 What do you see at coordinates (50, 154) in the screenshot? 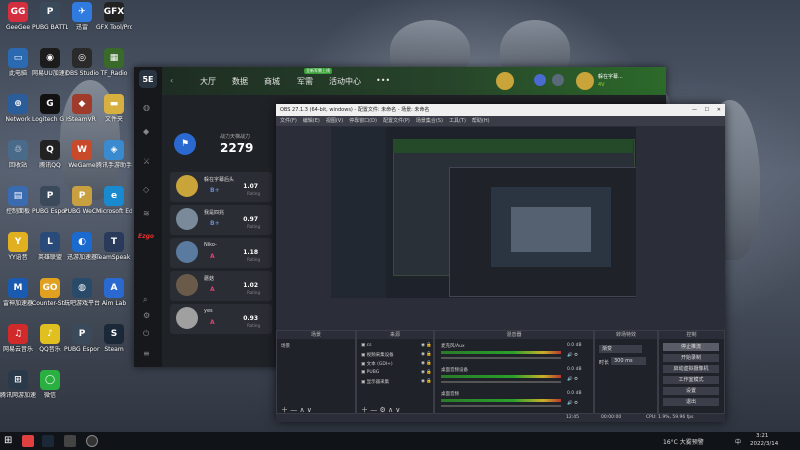
I see `desktop-icon: Q 腾讯QQ` at bounding box center [50, 154].